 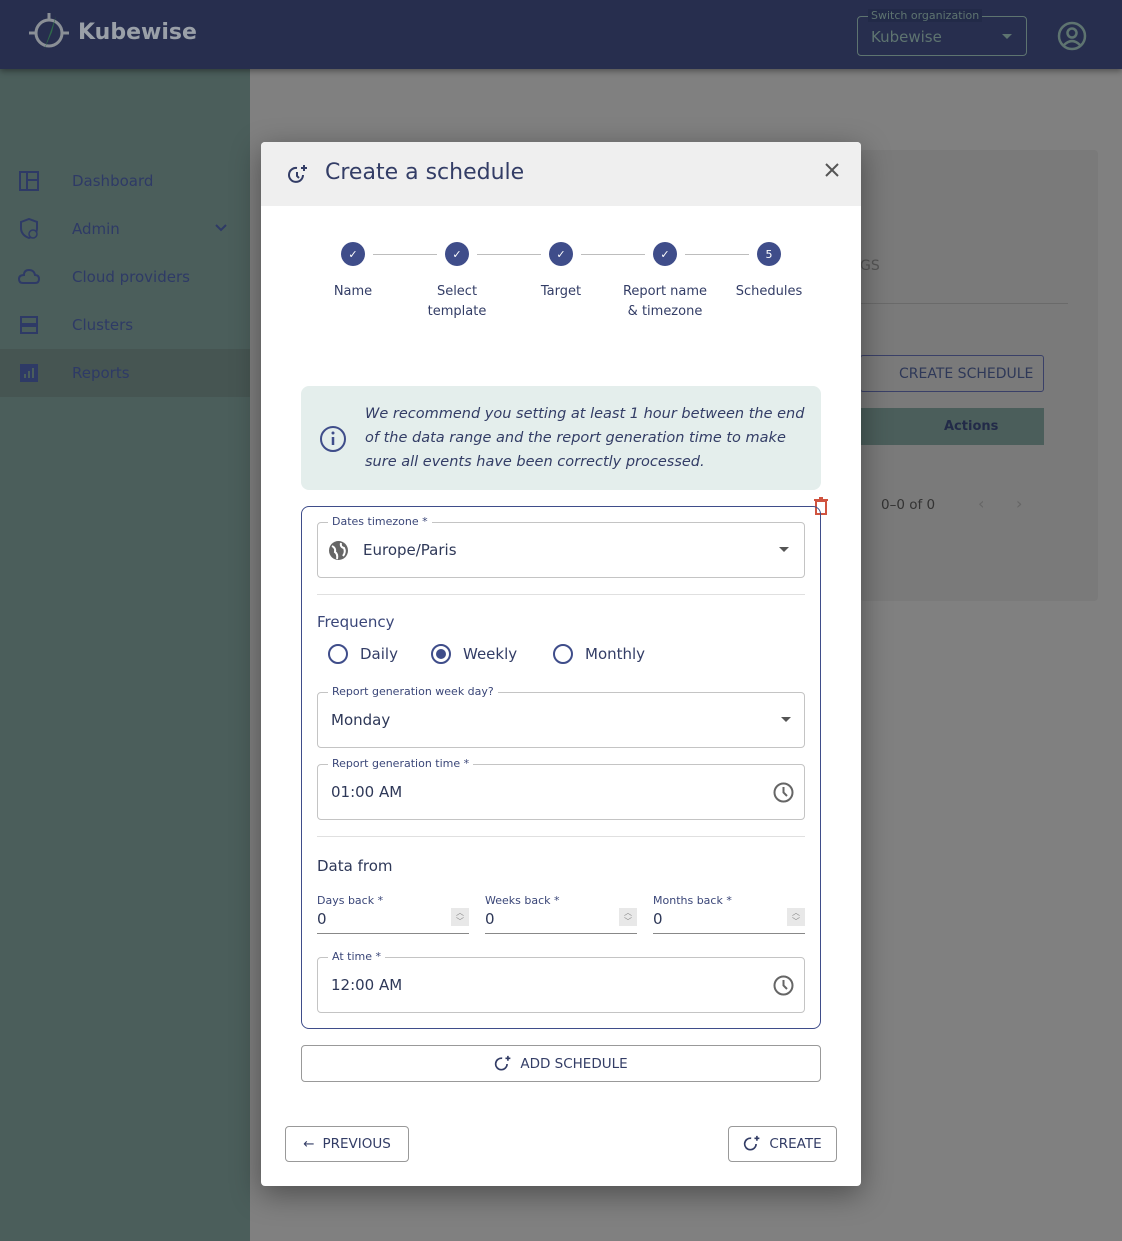 I want to click on radio-daily: Daily, so click(x=363, y=654).